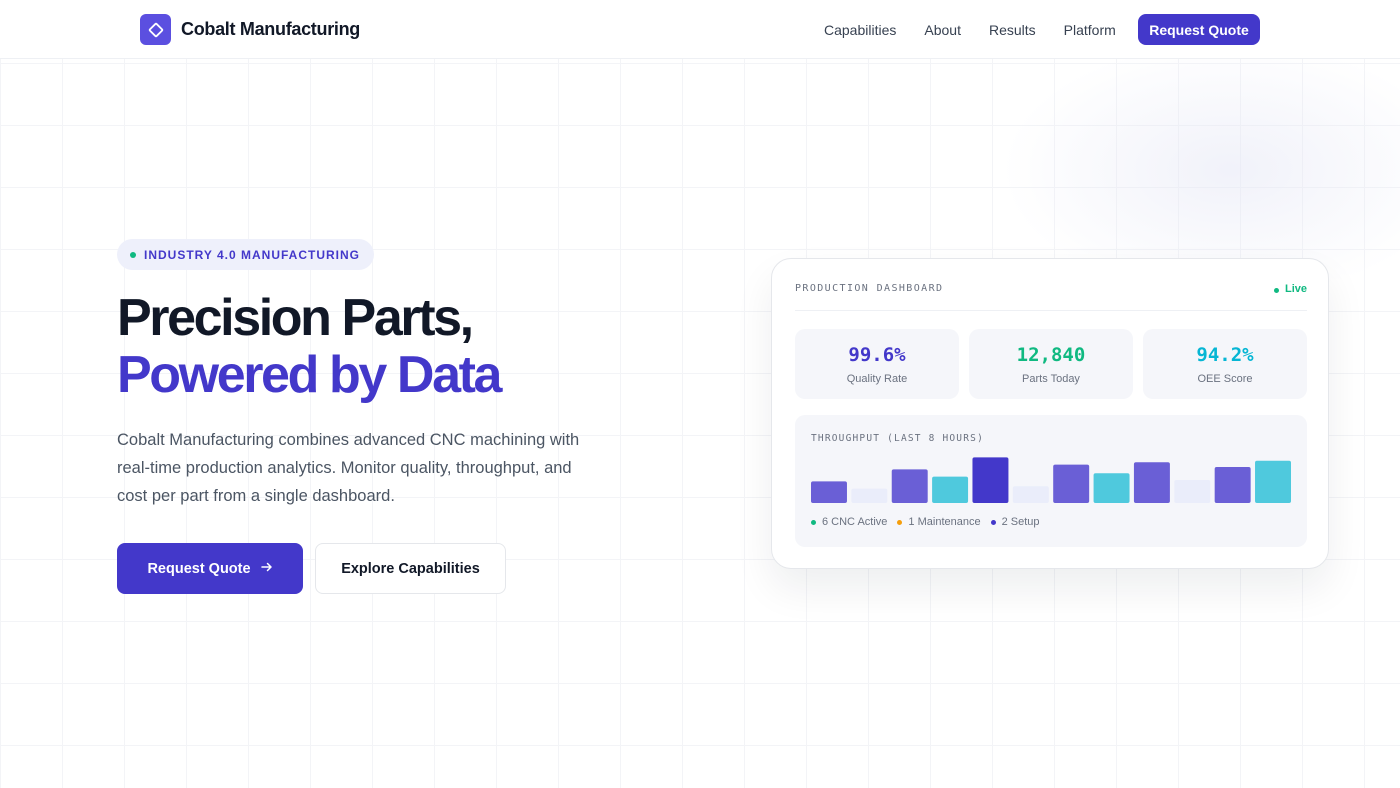  I want to click on legend-item-maintenance: 1 Maintenance, so click(939, 522).